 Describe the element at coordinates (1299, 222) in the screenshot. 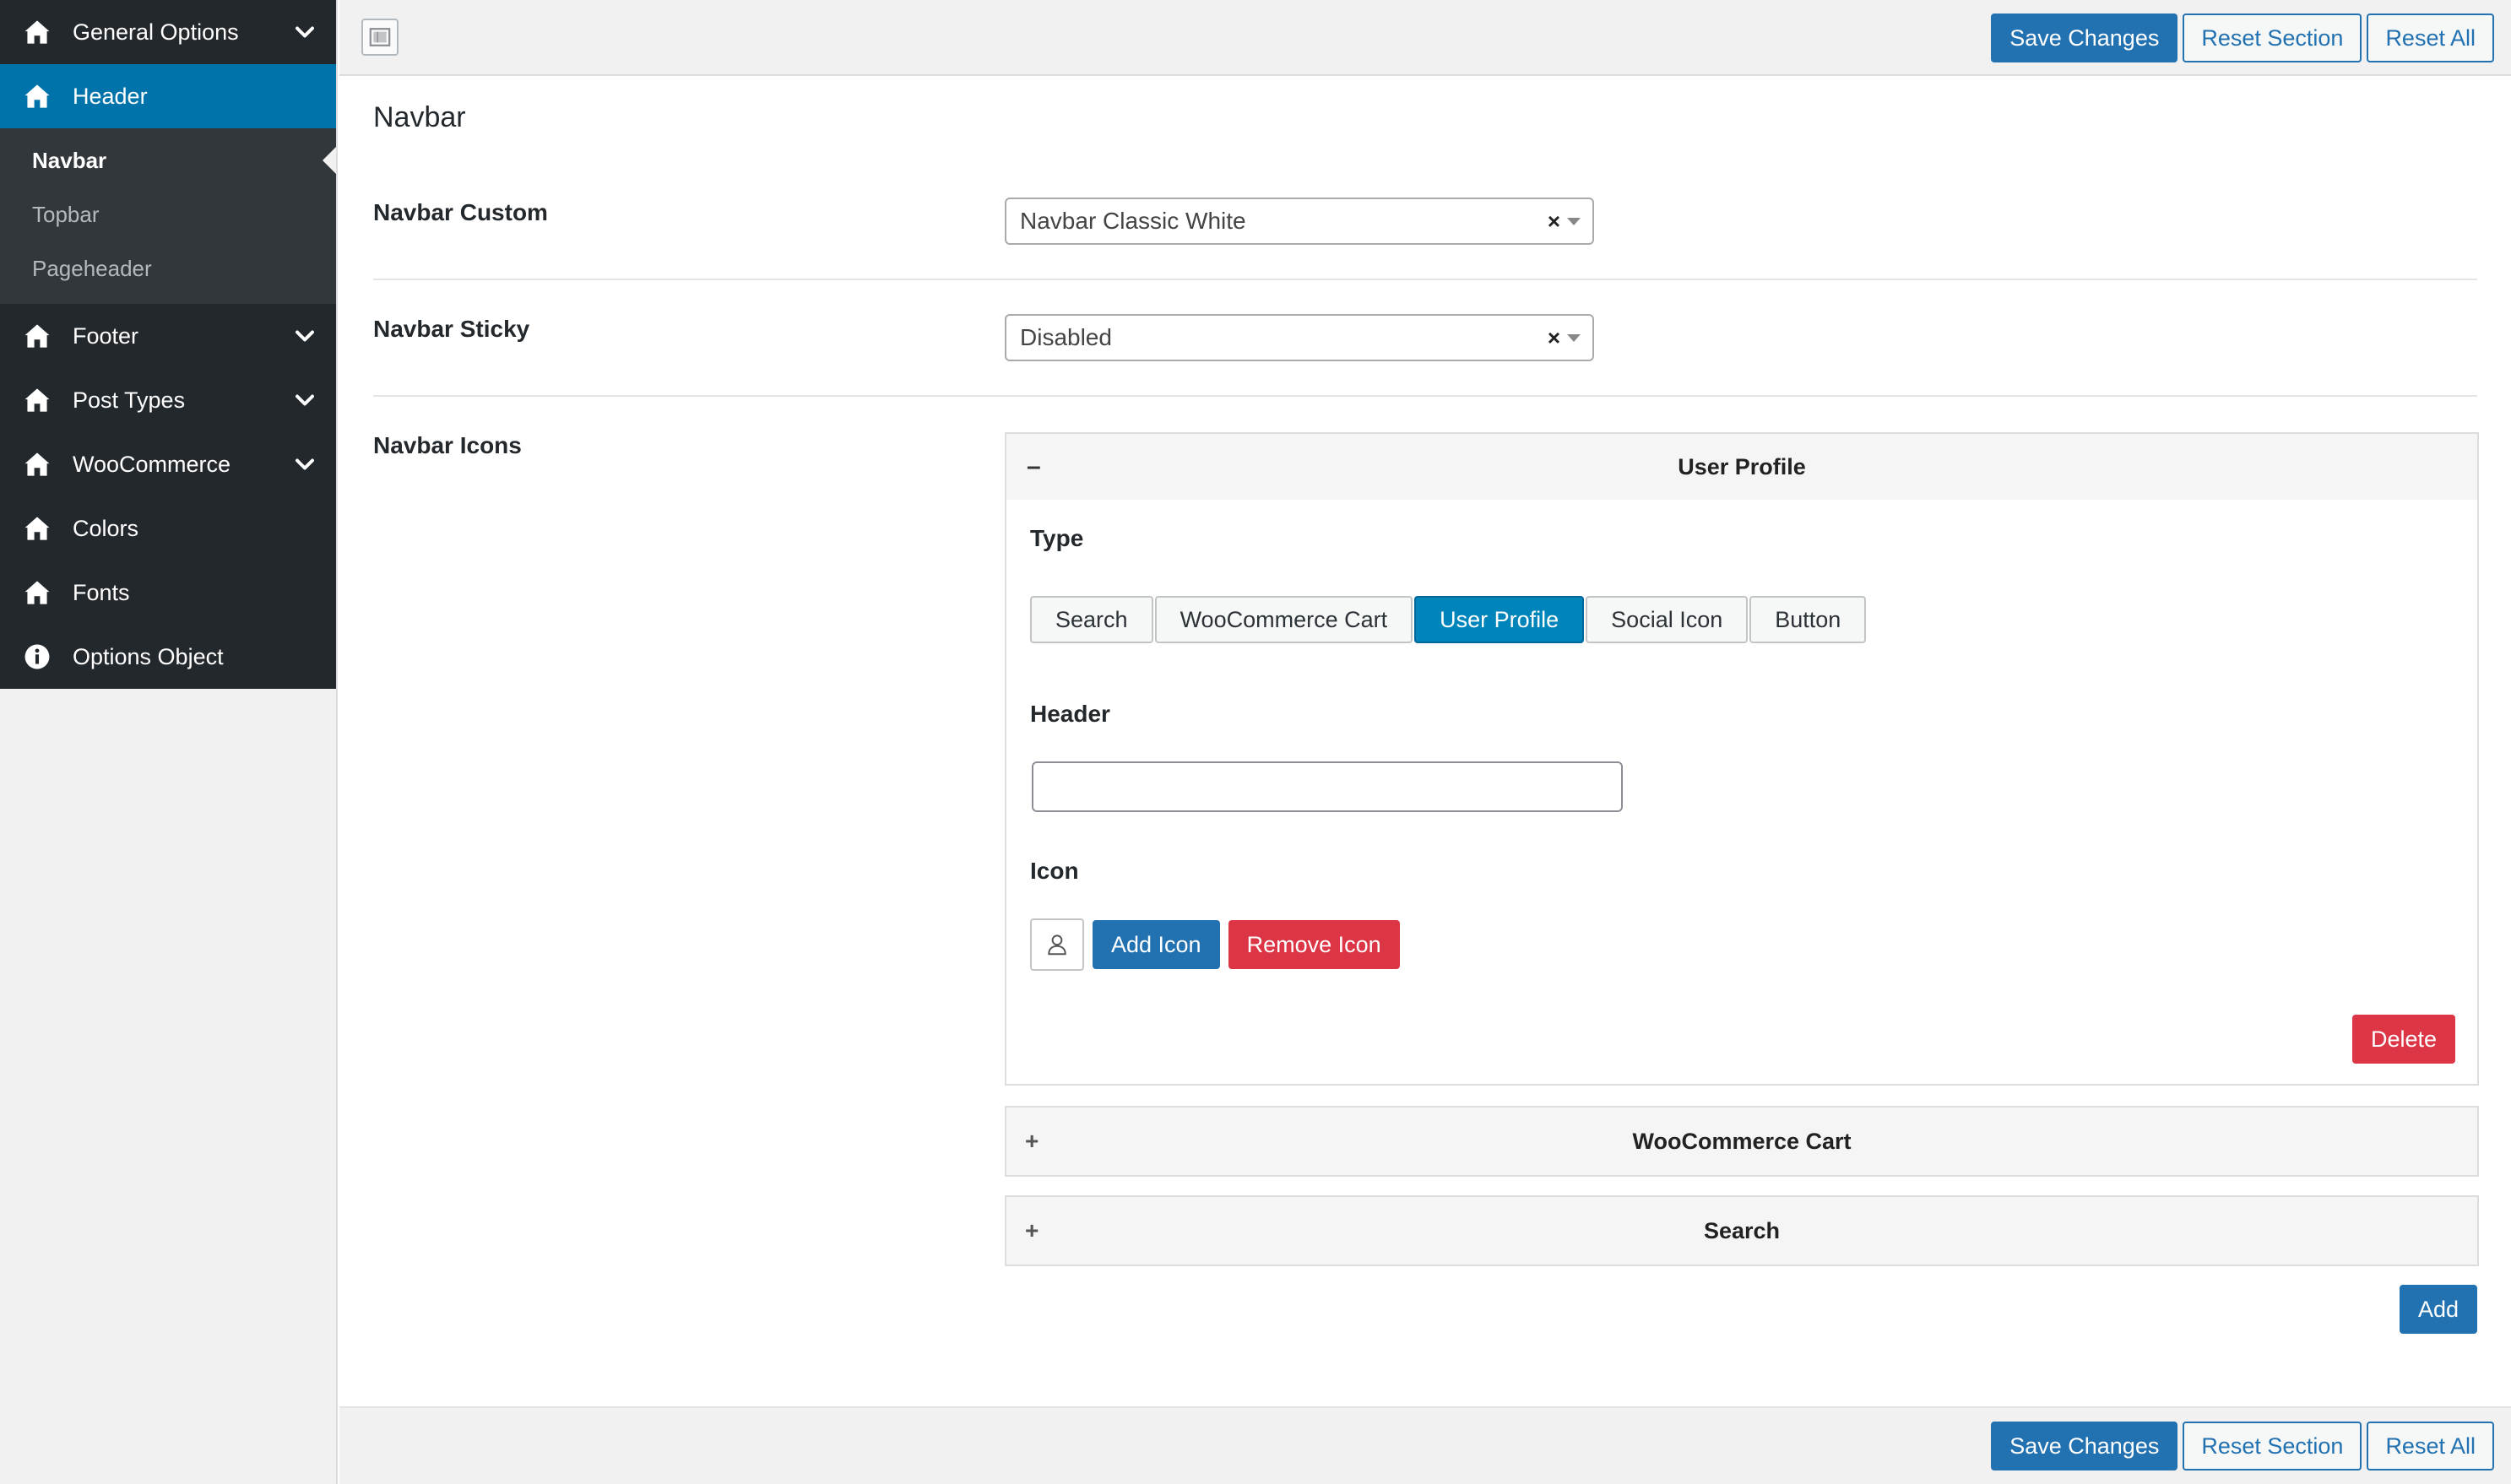

I see `navbar-custom-select: Navbar Classic White ×` at that location.